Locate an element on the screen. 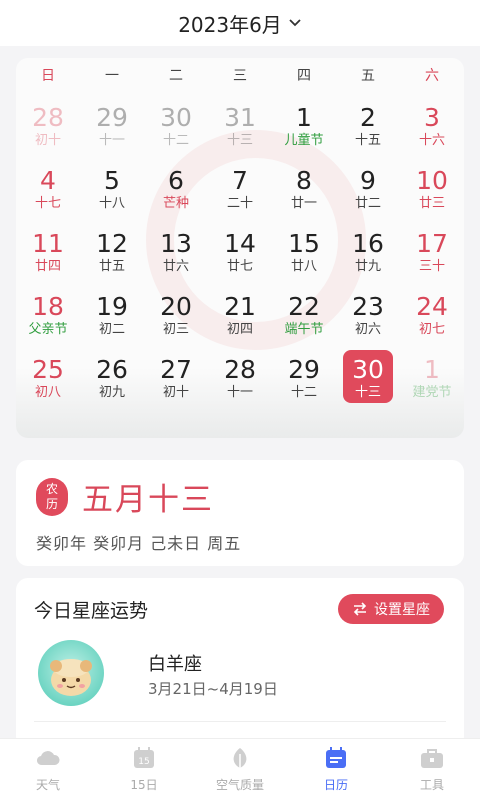  day-cell: 19 初二 is located at coordinates (112, 314).